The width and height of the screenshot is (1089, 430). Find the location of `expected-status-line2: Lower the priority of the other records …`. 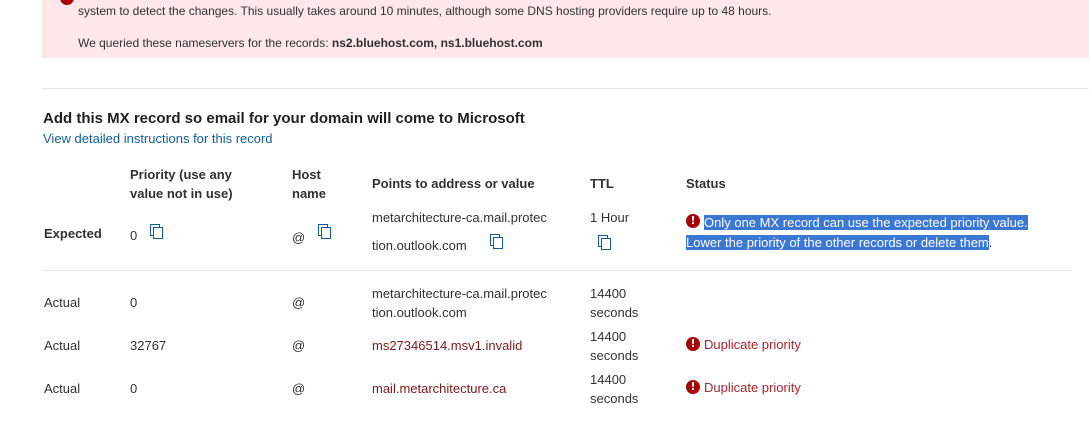

expected-status-line2: Lower the priority of the other records … is located at coordinates (837, 242).